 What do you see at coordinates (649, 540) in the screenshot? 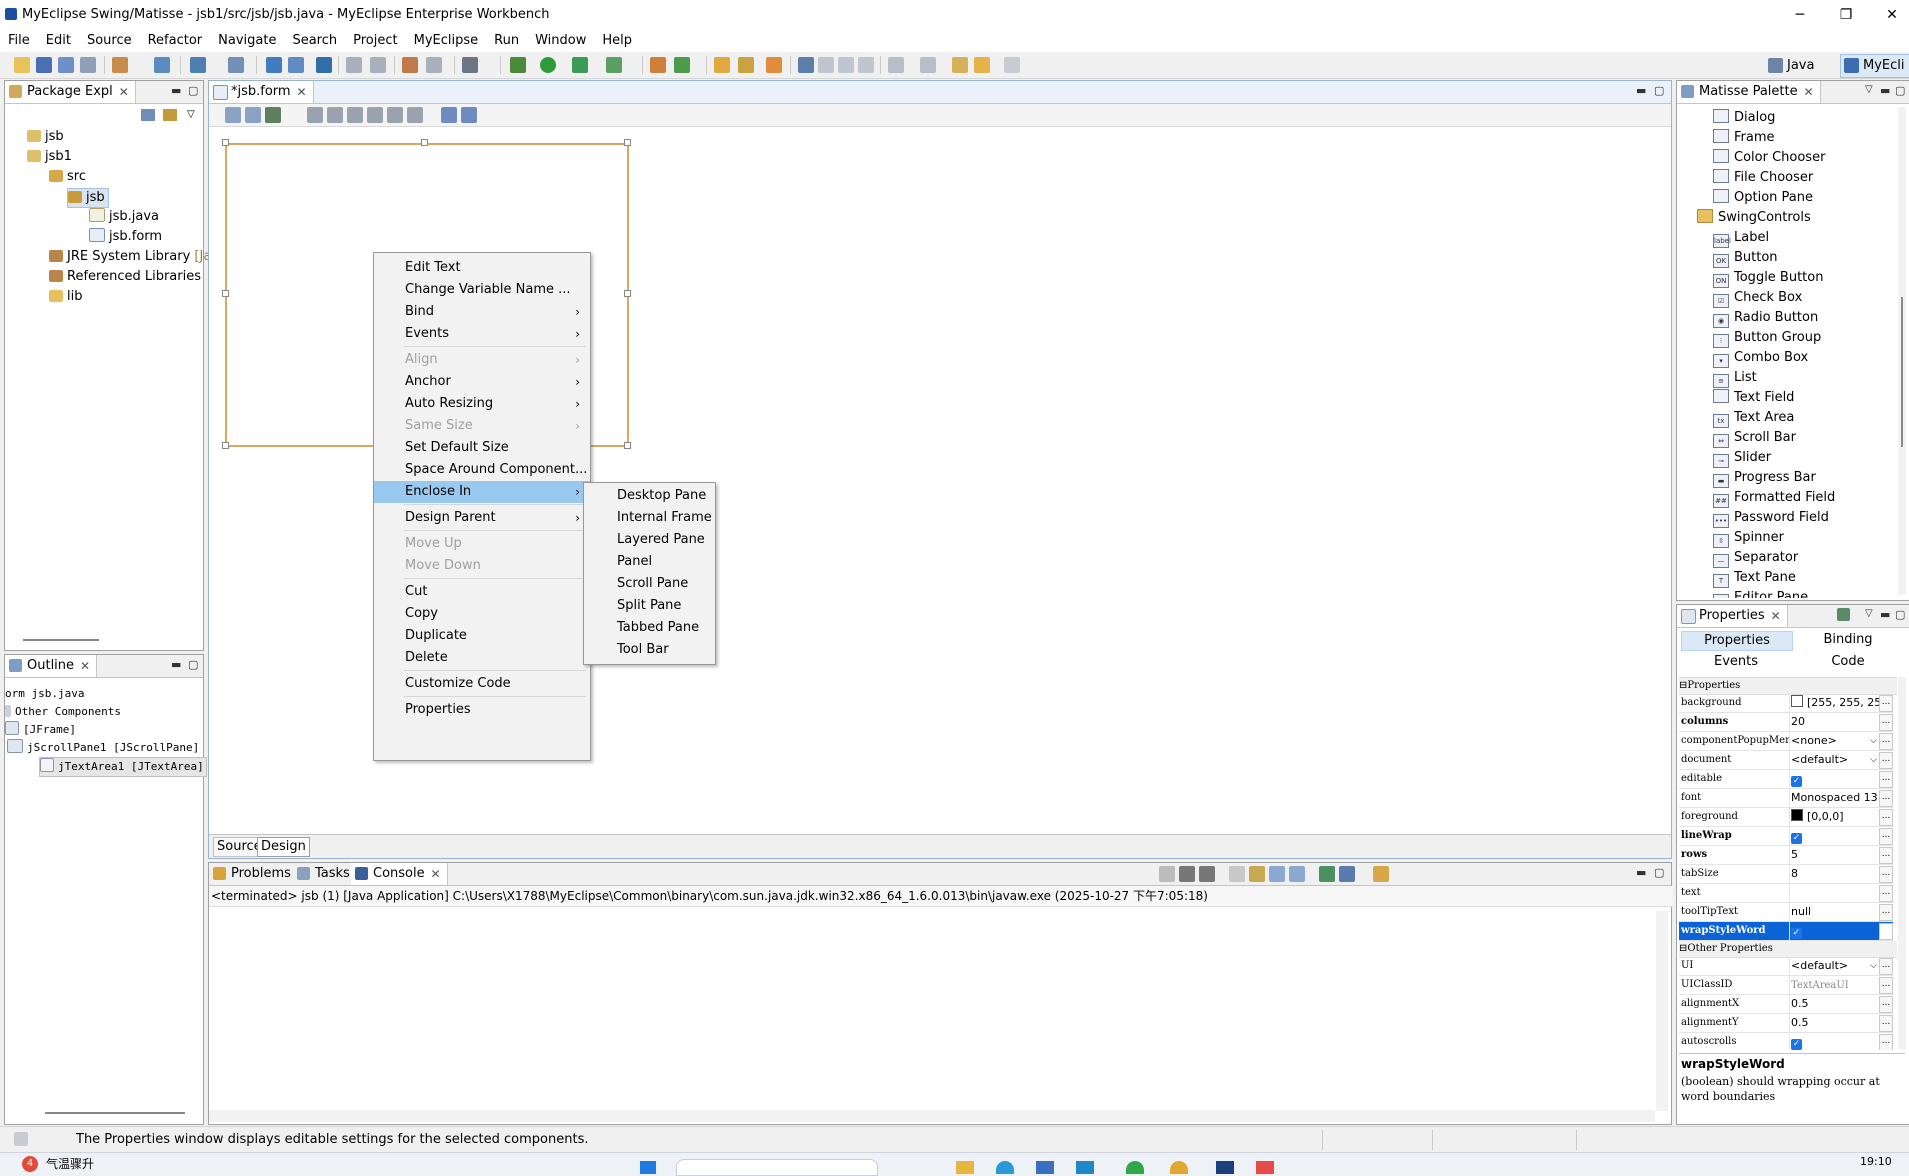
I see `submenu-item-layered-pane: Layered Pane` at bounding box center [649, 540].